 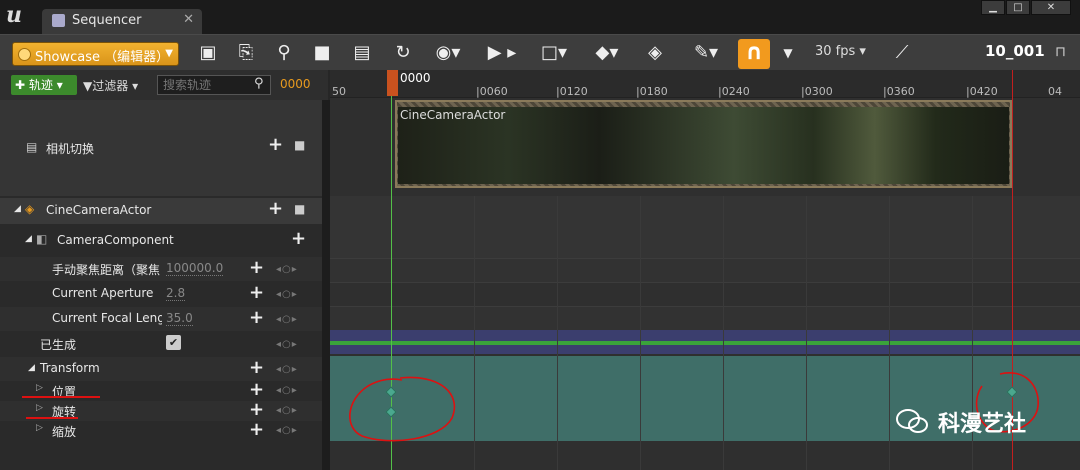 I want to click on sequence-selector: Showcase （编辑器） ▼, so click(x=95, y=54).